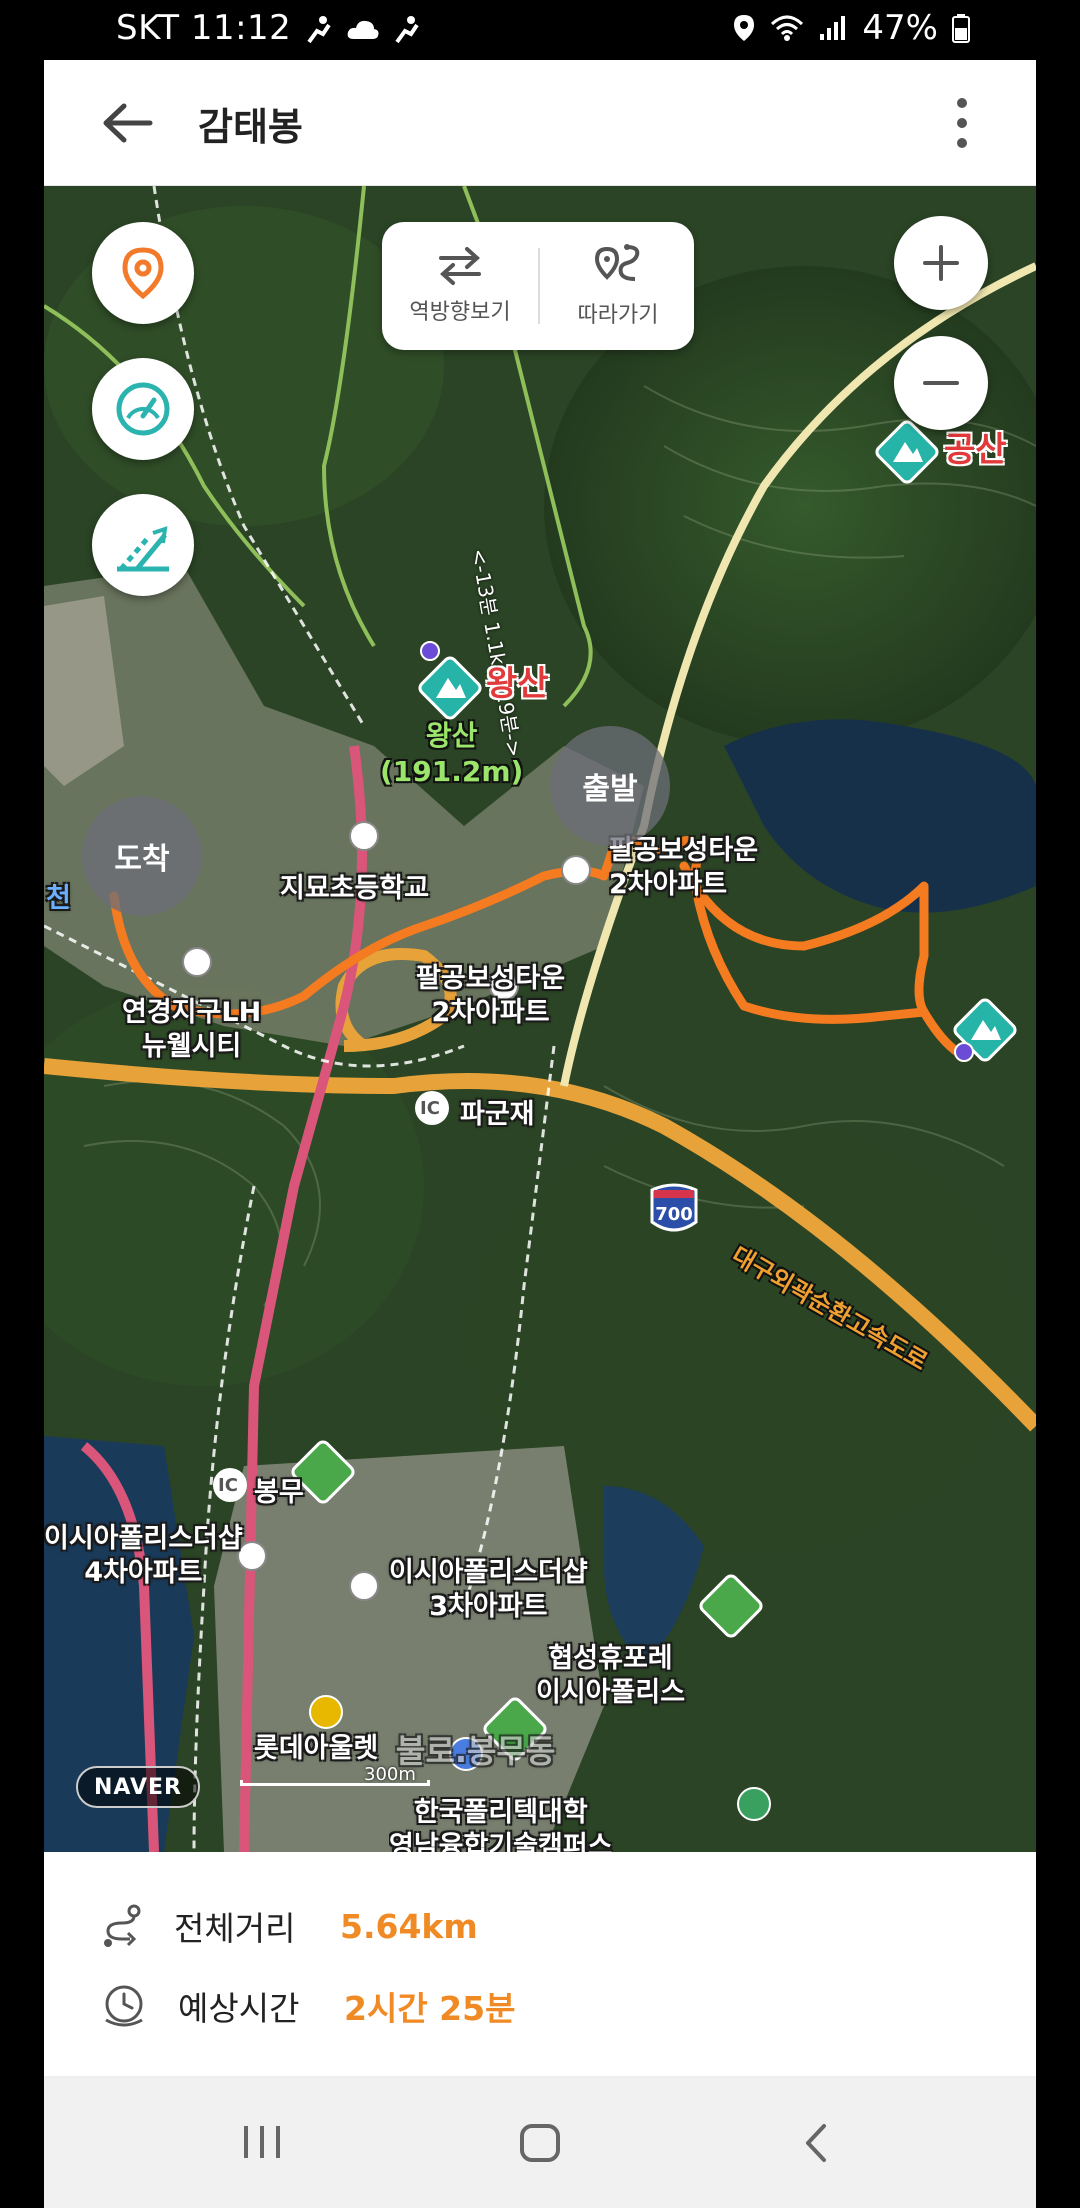  I want to click on zoom-out-button, so click(941, 383).